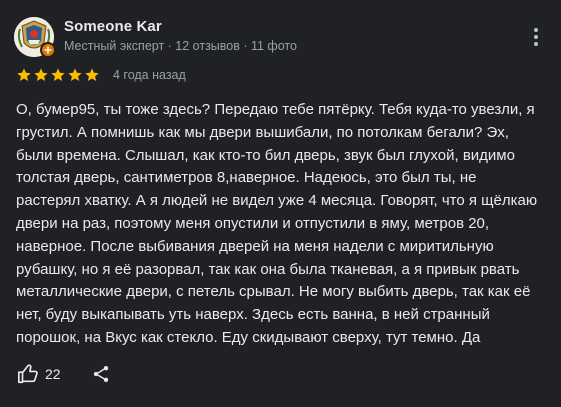 The width and height of the screenshot is (561, 407). What do you see at coordinates (64, 374) in the screenshot?
I see `review-actions: 22` at bounding box center [64, 374].